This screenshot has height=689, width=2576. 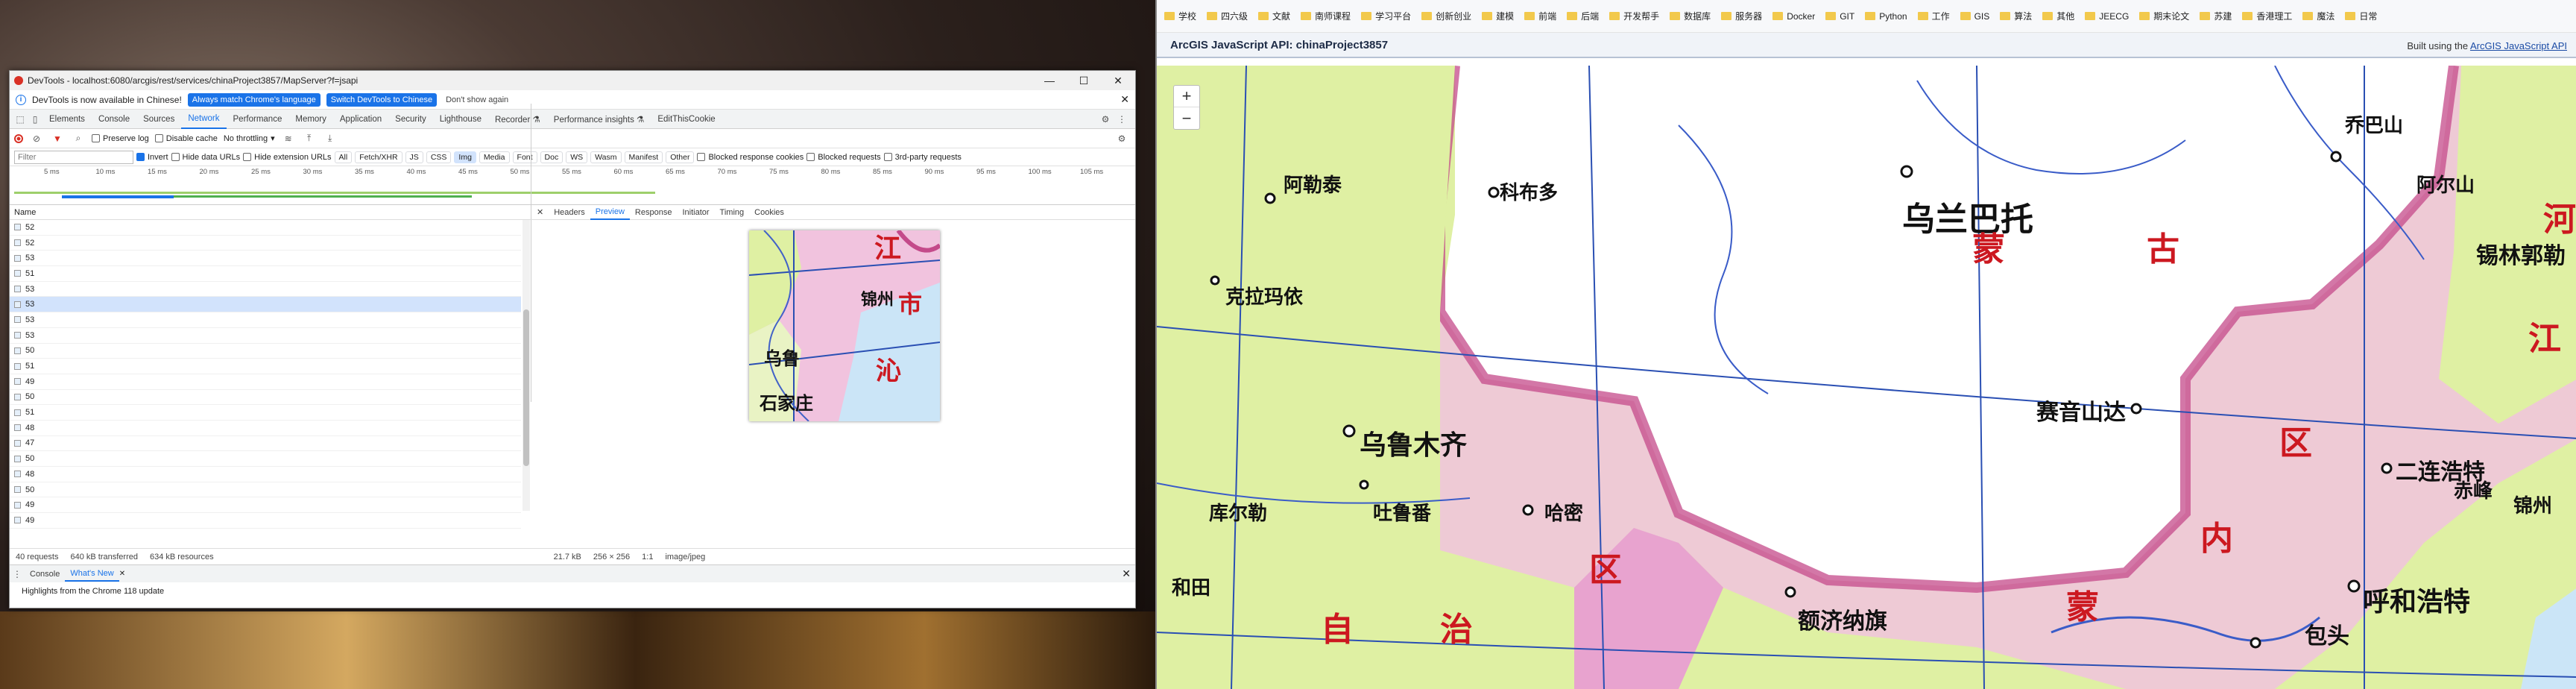 What do you see at coordinates (2107, 16) in the screenshot?
I see `bookmark-folder: JEECG` at bounding box center [2107, 16].